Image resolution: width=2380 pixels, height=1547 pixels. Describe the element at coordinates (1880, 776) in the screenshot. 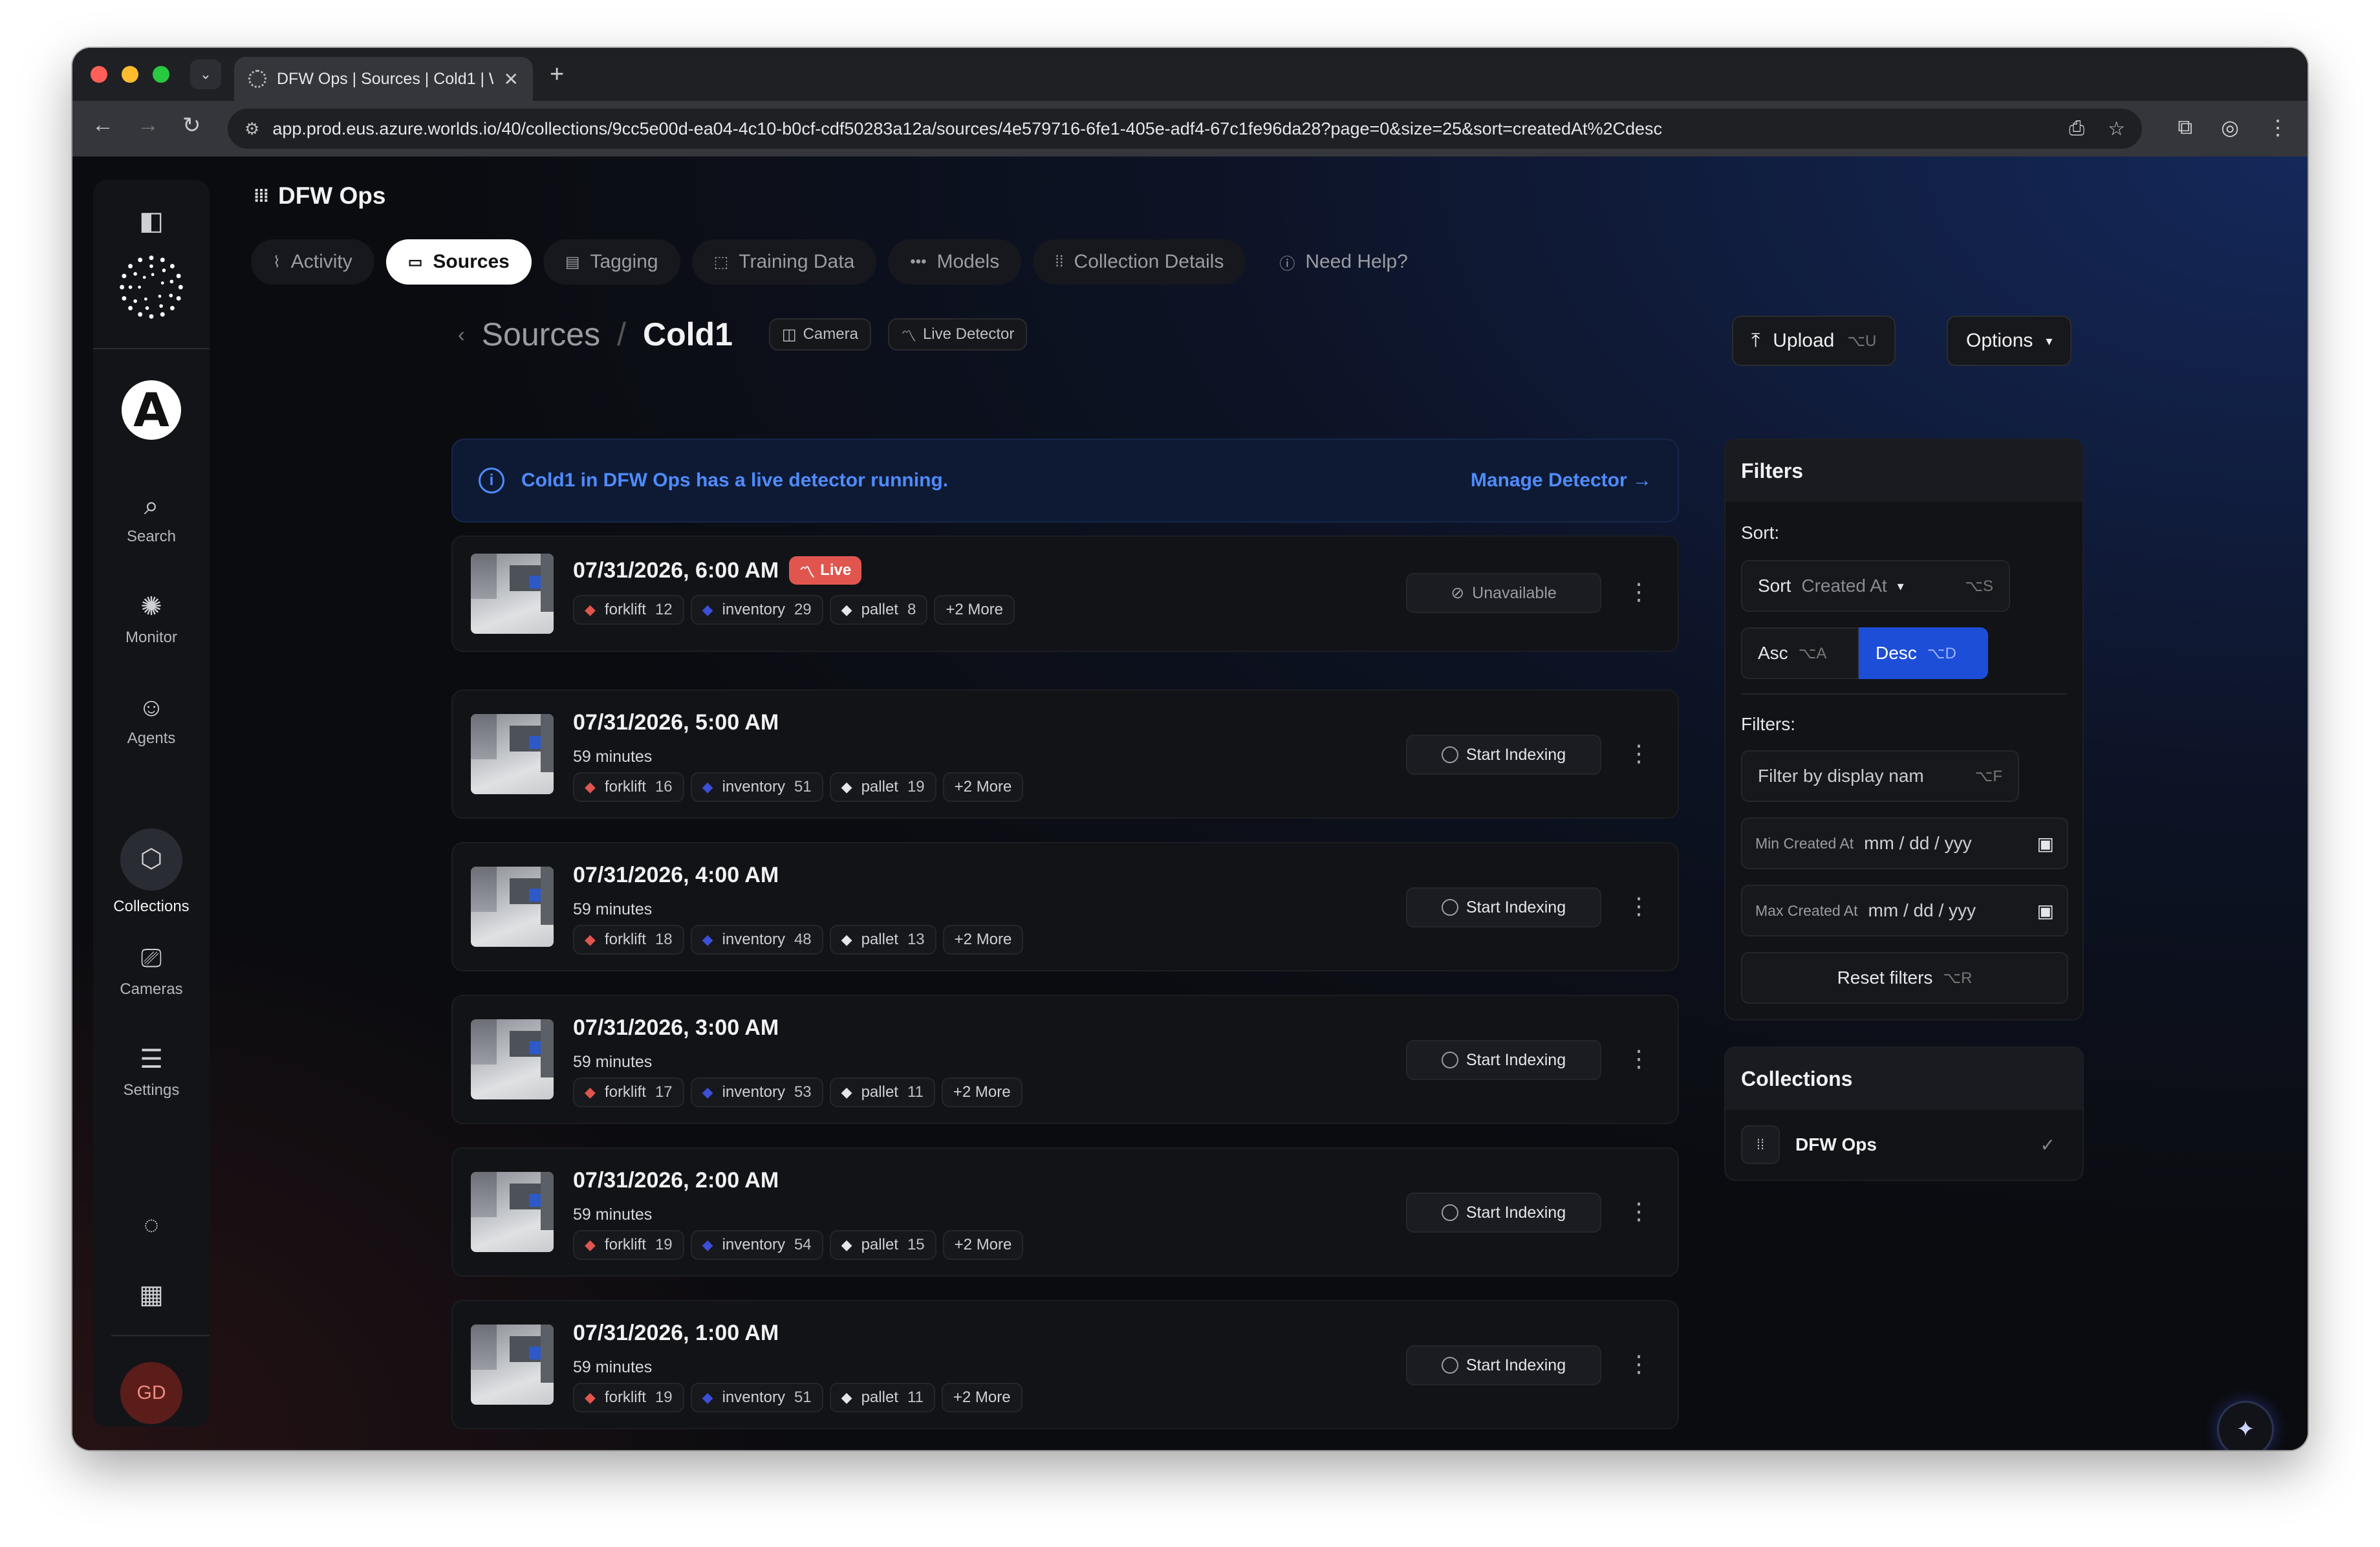

I see `display-name-filter-input: Filter by display nam ⌥F` at that location.